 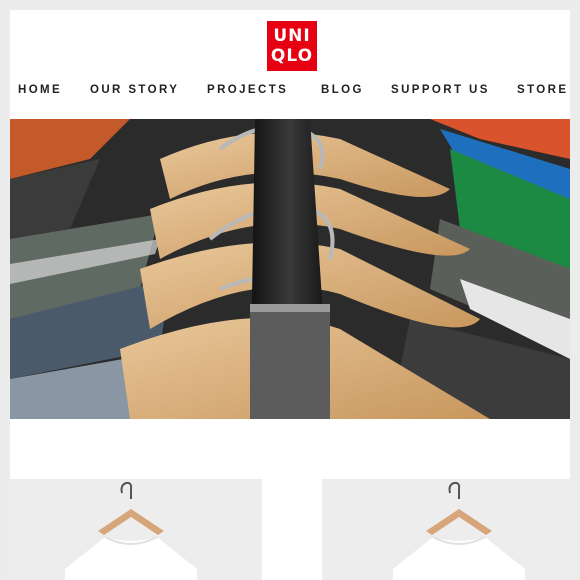 What do you see at coordinates (247, 90) in the screenshot?
I see `nav-item-projects: PROJECTS` at bounding box center [247, 90].